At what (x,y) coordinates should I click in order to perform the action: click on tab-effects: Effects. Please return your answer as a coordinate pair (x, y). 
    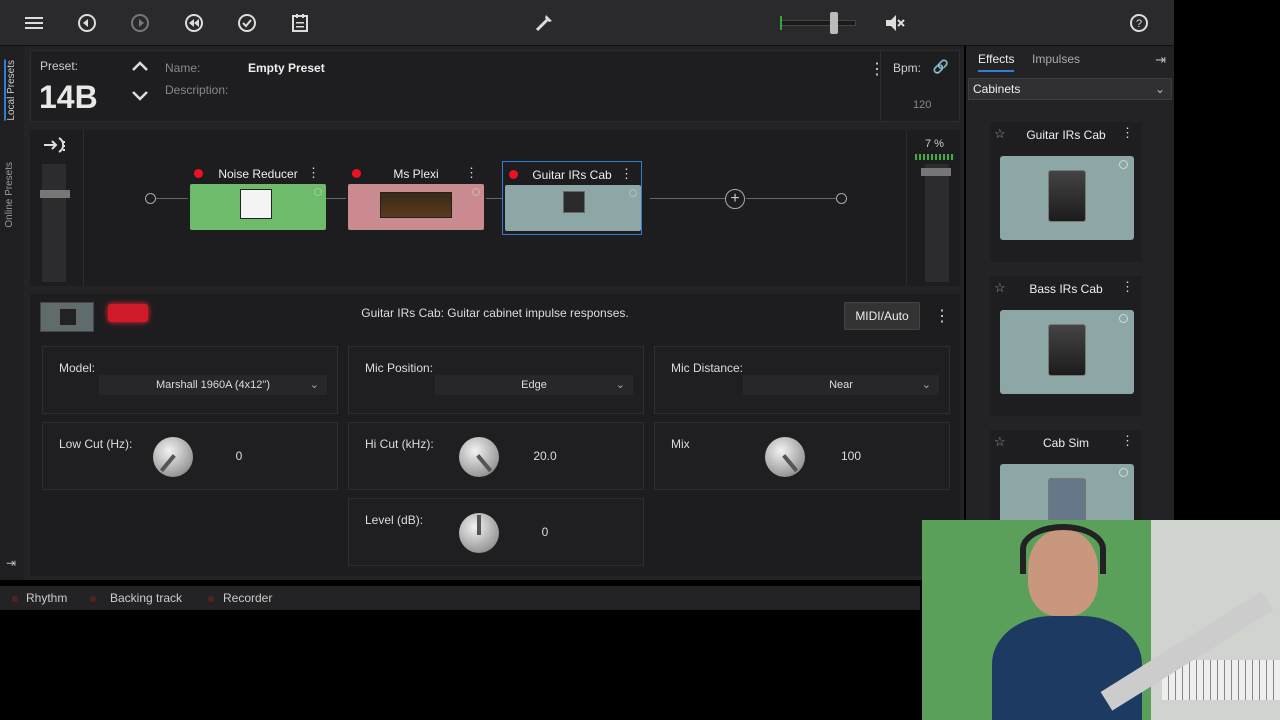
    Looking at the image, I should click on (996, 62).